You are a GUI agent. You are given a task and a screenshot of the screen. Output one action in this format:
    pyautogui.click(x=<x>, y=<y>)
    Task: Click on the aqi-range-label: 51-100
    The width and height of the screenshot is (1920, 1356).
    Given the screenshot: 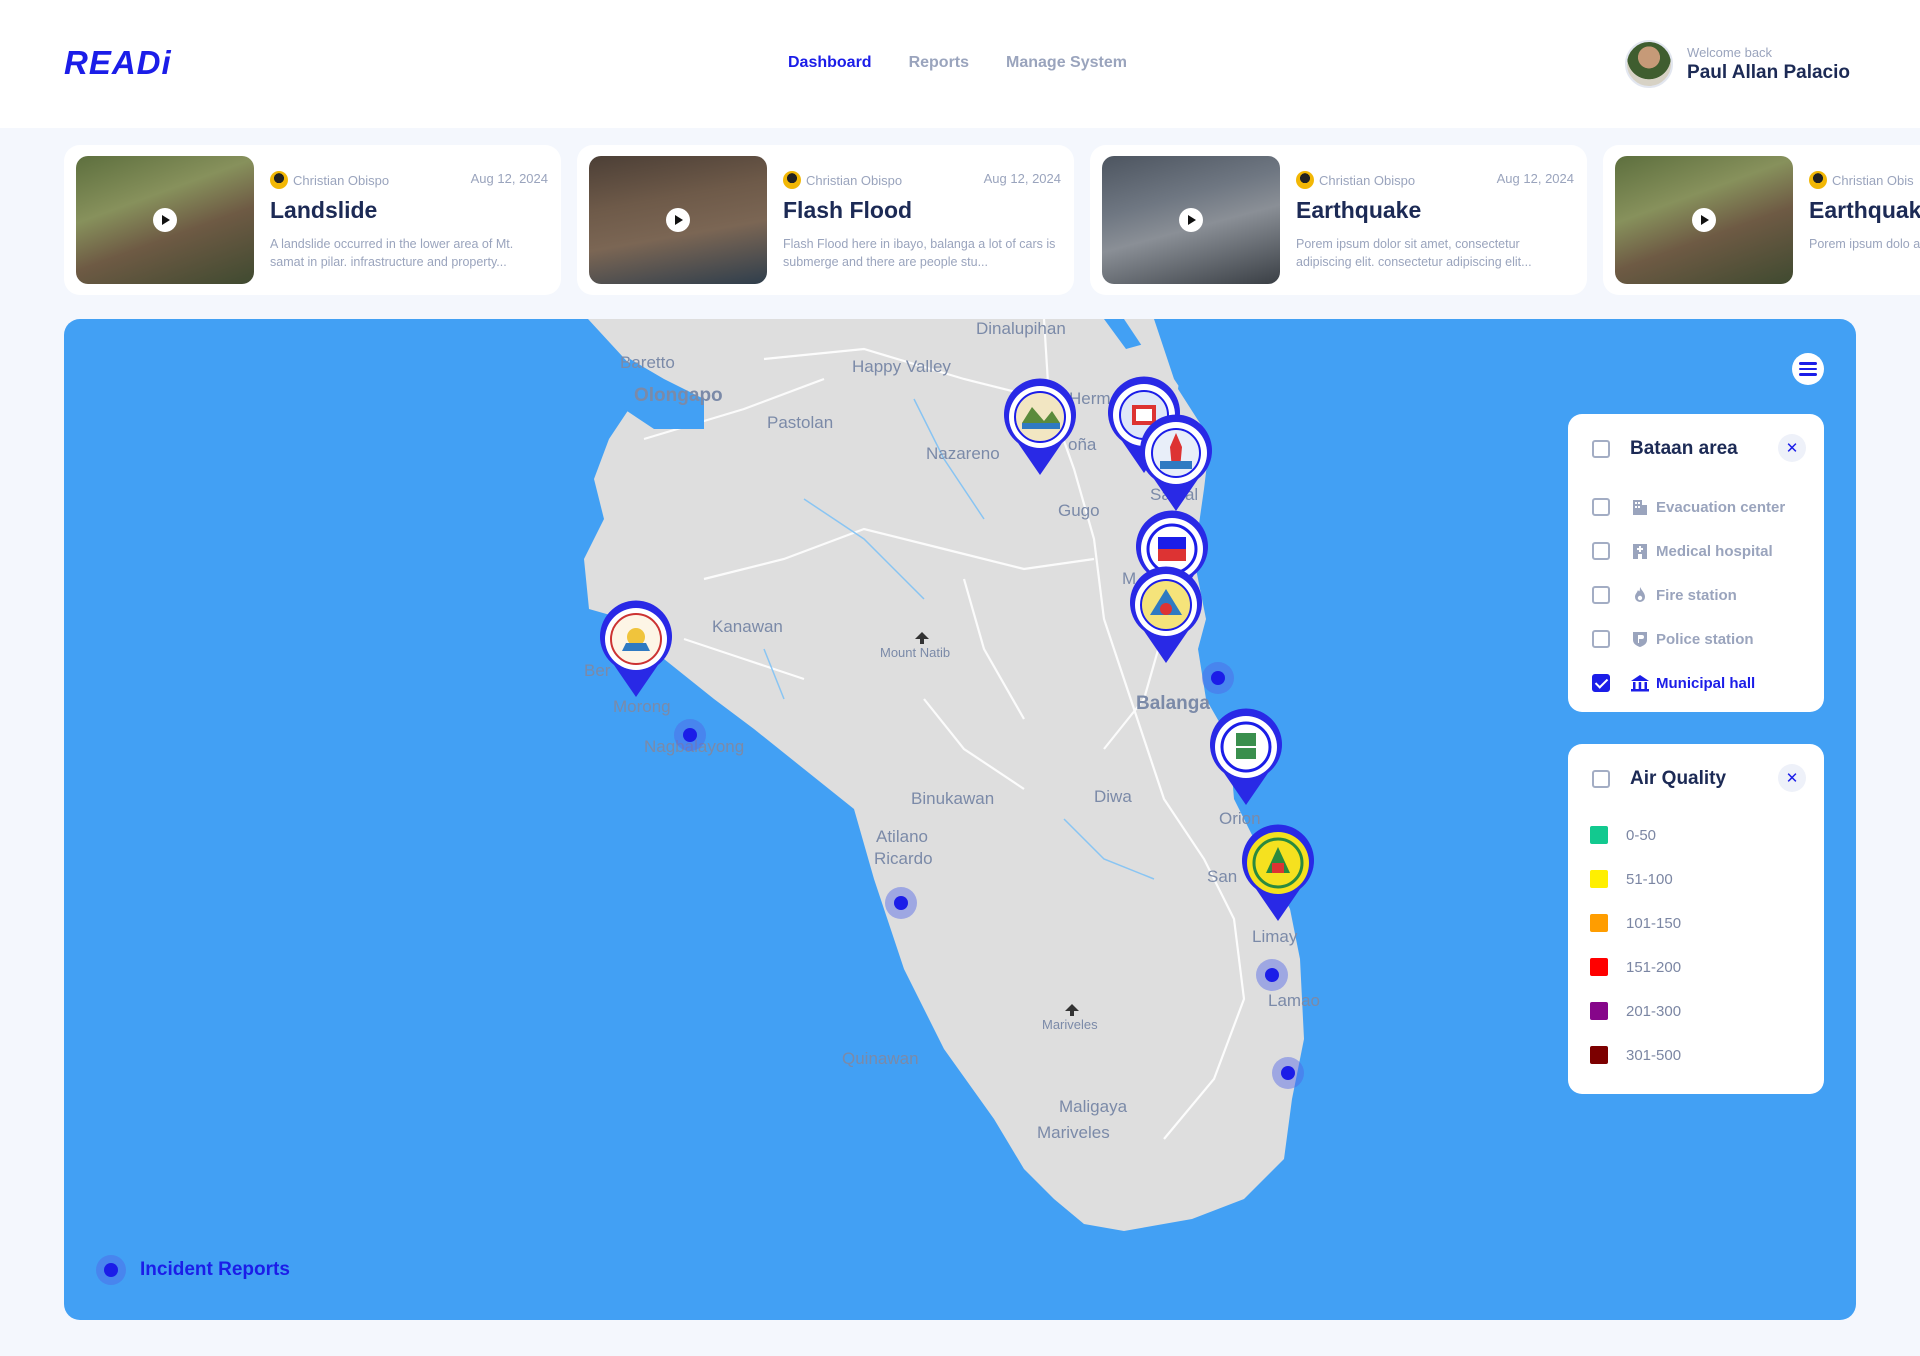 What is the action you would take?
    pyautogui.click(x=1649, y=879)
    